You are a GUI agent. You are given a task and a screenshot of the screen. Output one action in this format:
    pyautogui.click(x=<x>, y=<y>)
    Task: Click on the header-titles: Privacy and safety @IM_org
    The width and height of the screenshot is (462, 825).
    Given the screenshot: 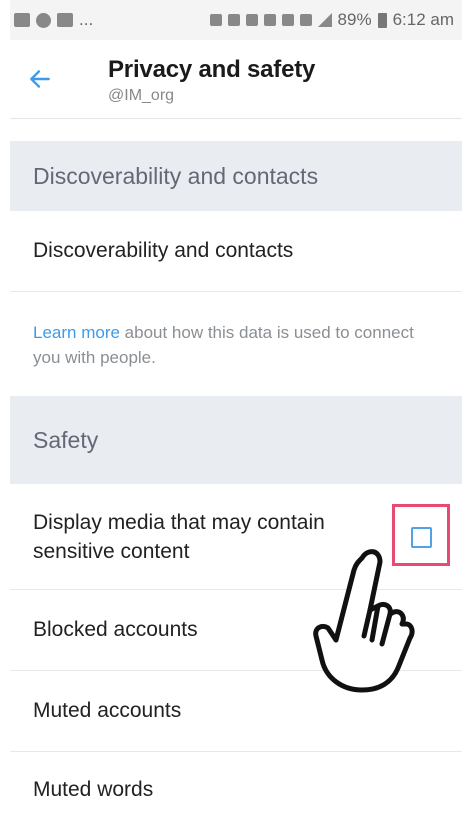 What is the action you would take?
    pyautogui.click(x=192, y=72)
    